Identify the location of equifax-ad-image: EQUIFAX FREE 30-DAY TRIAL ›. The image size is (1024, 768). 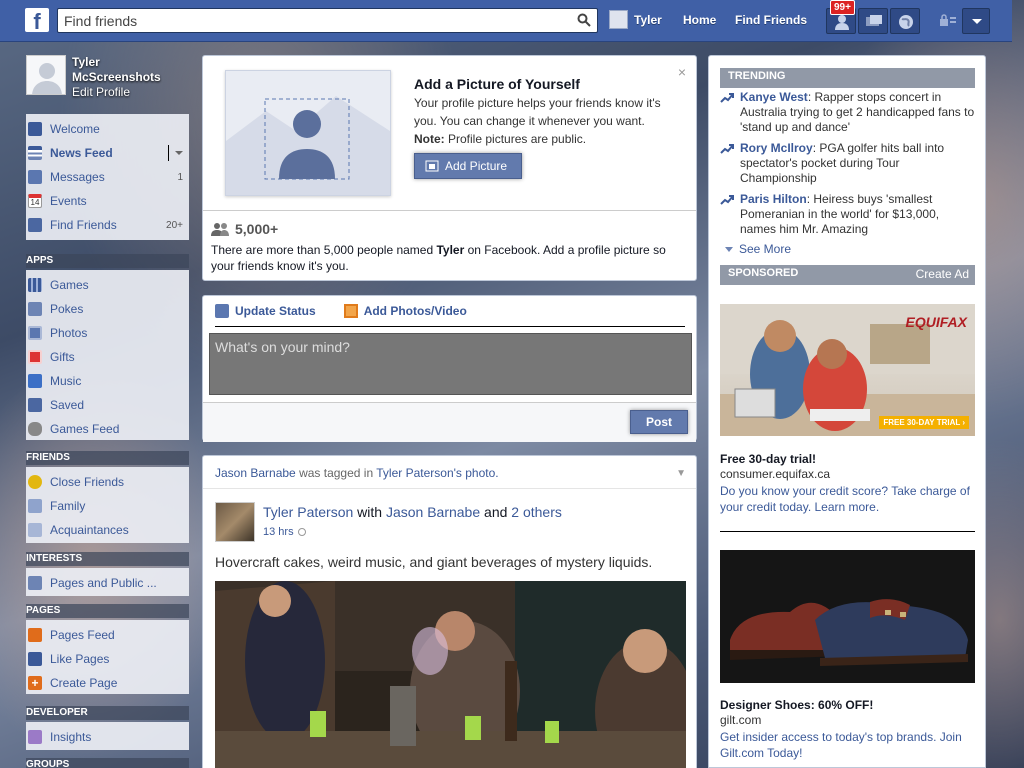
(847, 370).